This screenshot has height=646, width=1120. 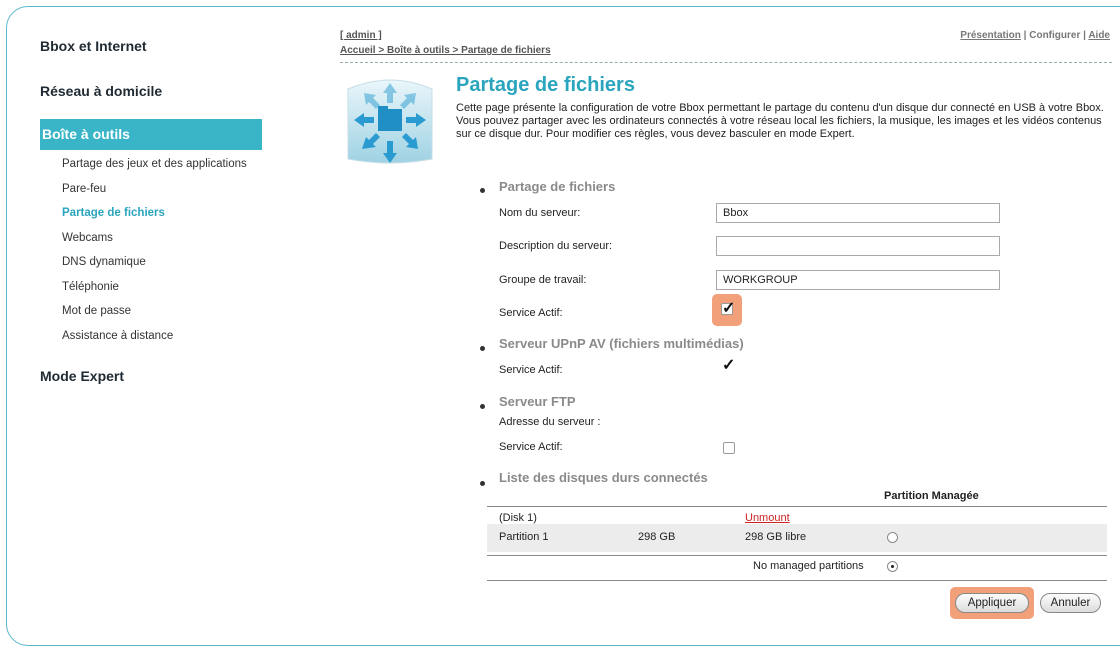 What do you see at coordinates (728, 365) in the screenshot?
I see `upnp-service-checkbox: ✓` at bounding box center [728, 365].